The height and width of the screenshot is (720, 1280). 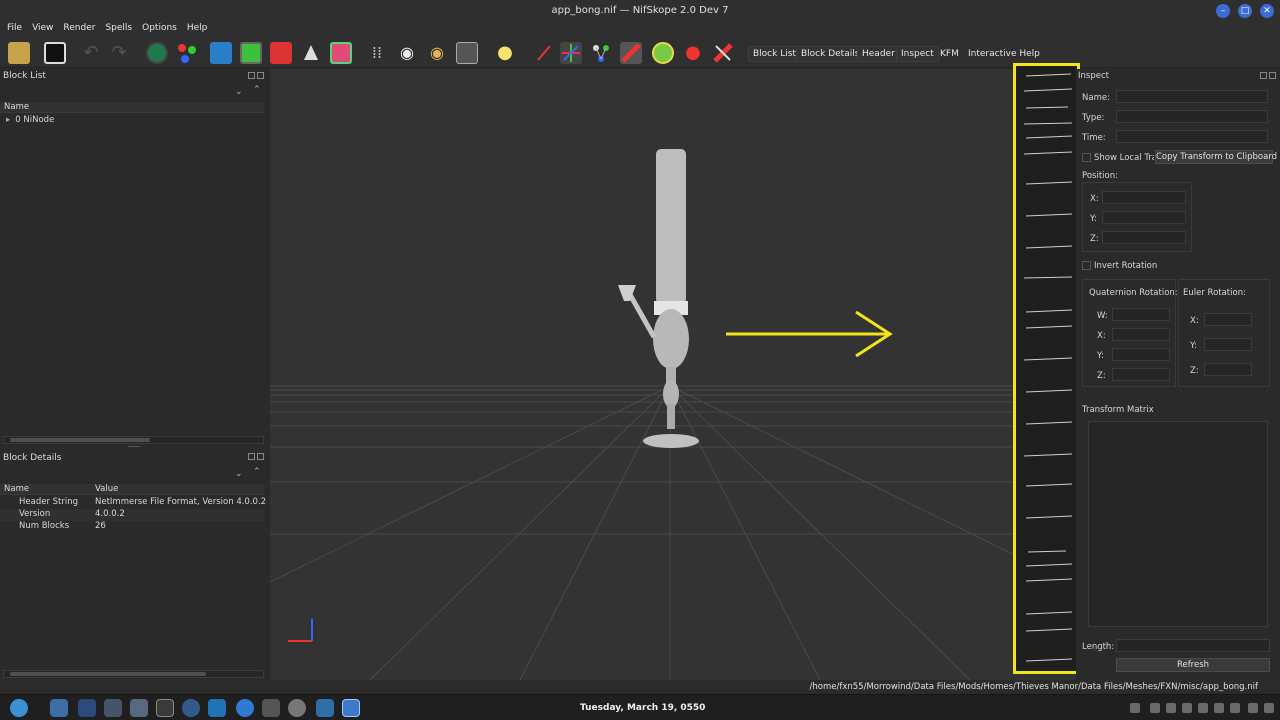 What do you see at coordinates (187, 53) in the screenshot?
I see `select-vertex-icon` at bounding box center [187, 53].